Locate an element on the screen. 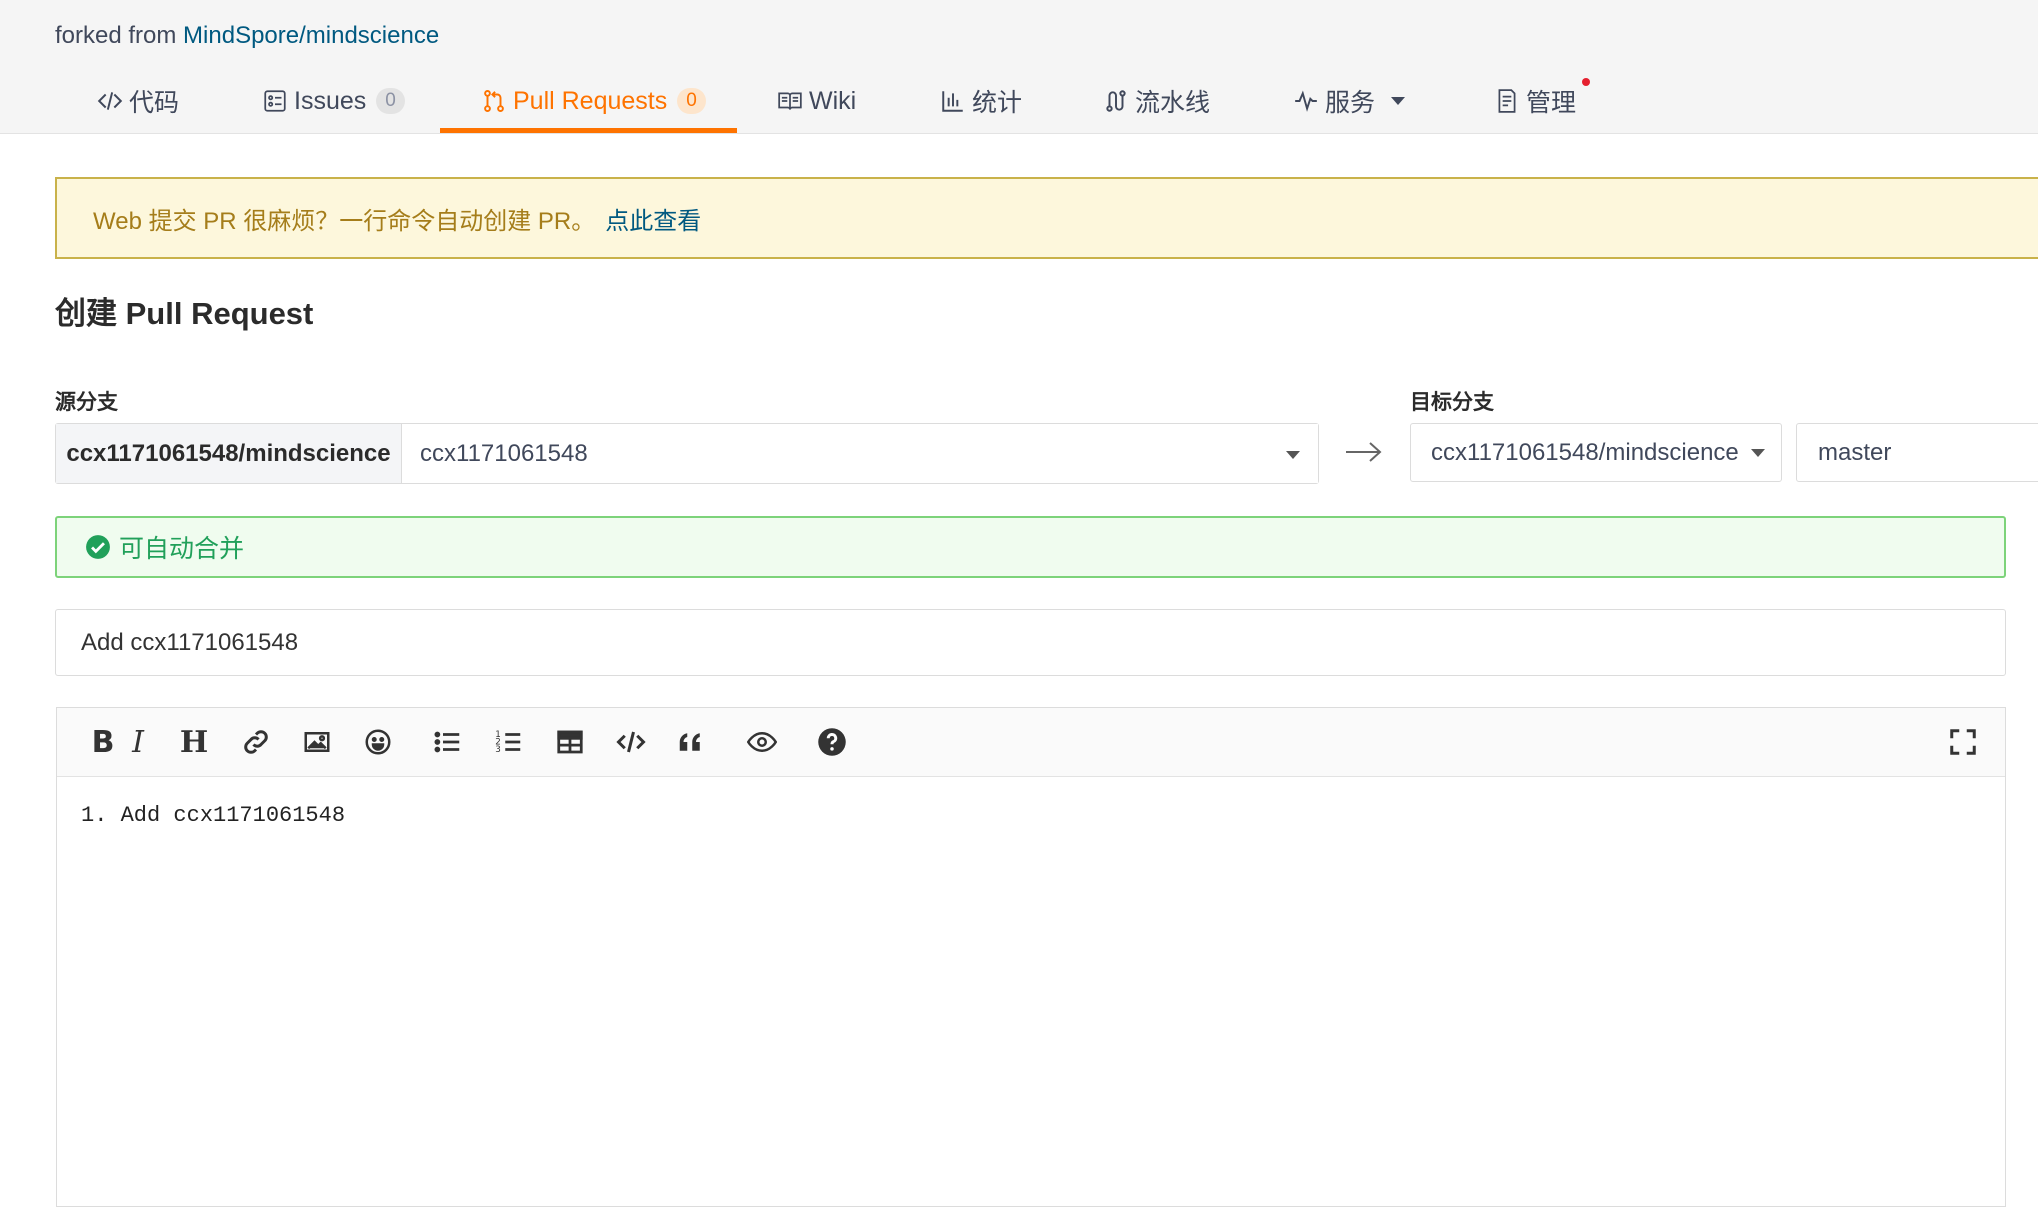  source-branch-value: ccx1171061548 is located at coordinates (504, 453).